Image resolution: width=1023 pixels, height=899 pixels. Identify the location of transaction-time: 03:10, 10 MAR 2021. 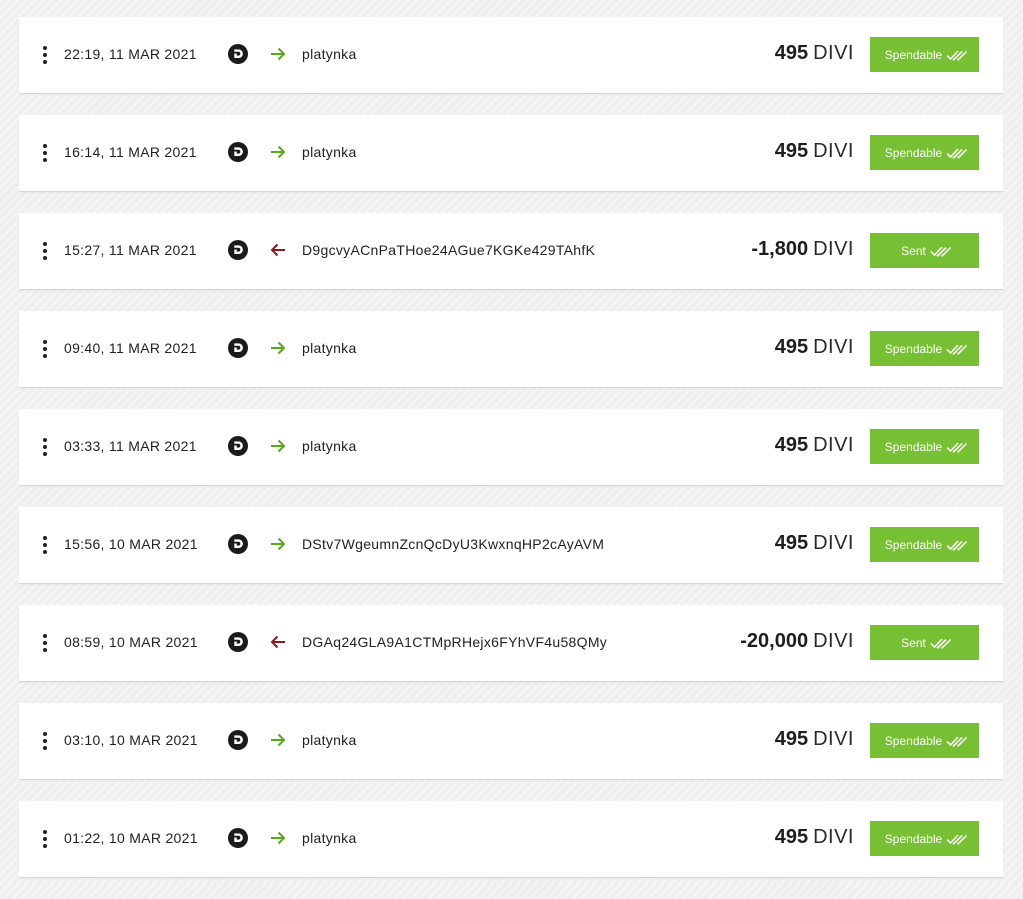
(131, 740).